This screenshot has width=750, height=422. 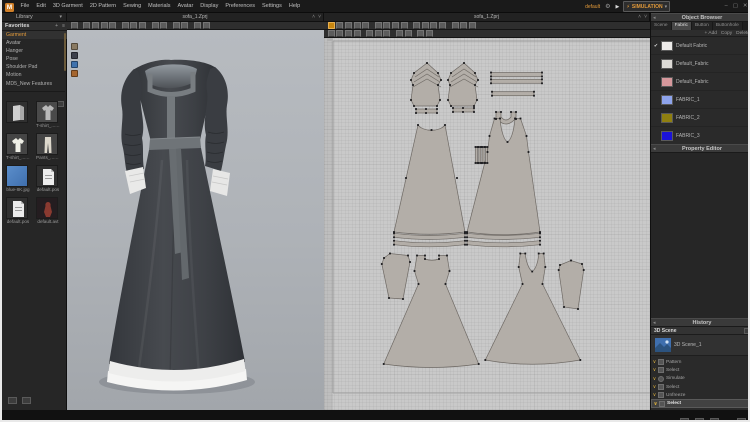 I want to click on menu-3d-garment: 3D Garment, so click(x=67, y=6).